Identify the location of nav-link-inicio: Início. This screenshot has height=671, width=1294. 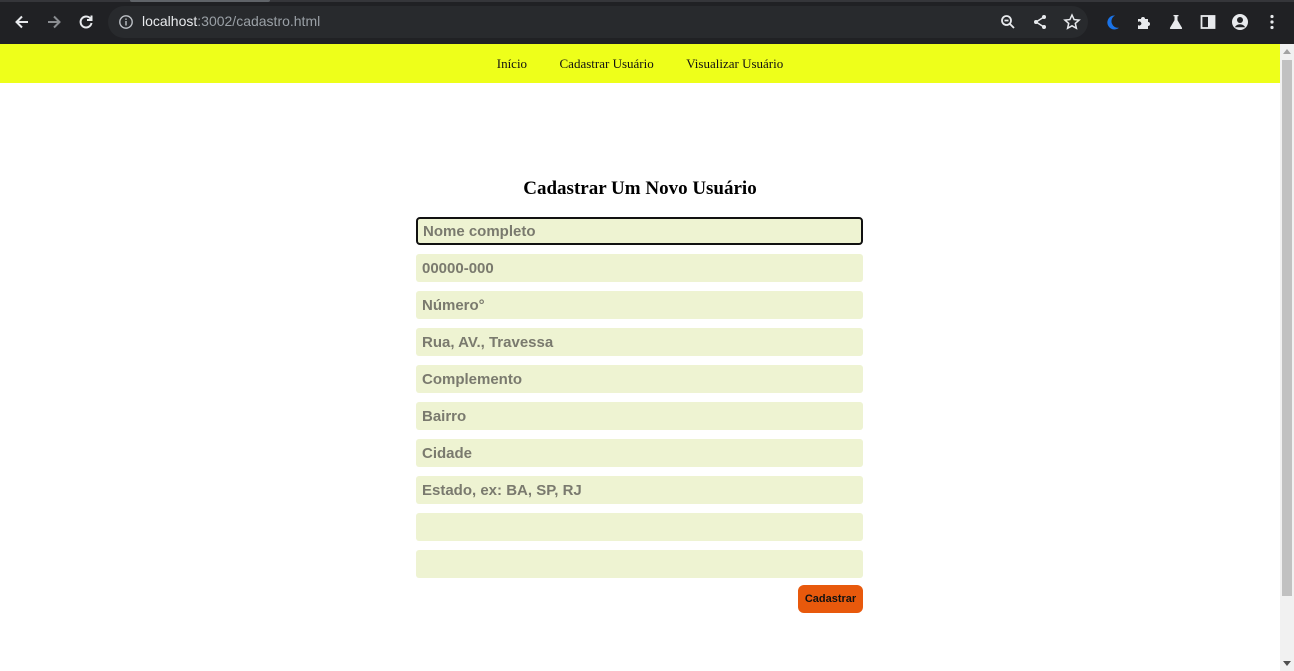
(512, 63).